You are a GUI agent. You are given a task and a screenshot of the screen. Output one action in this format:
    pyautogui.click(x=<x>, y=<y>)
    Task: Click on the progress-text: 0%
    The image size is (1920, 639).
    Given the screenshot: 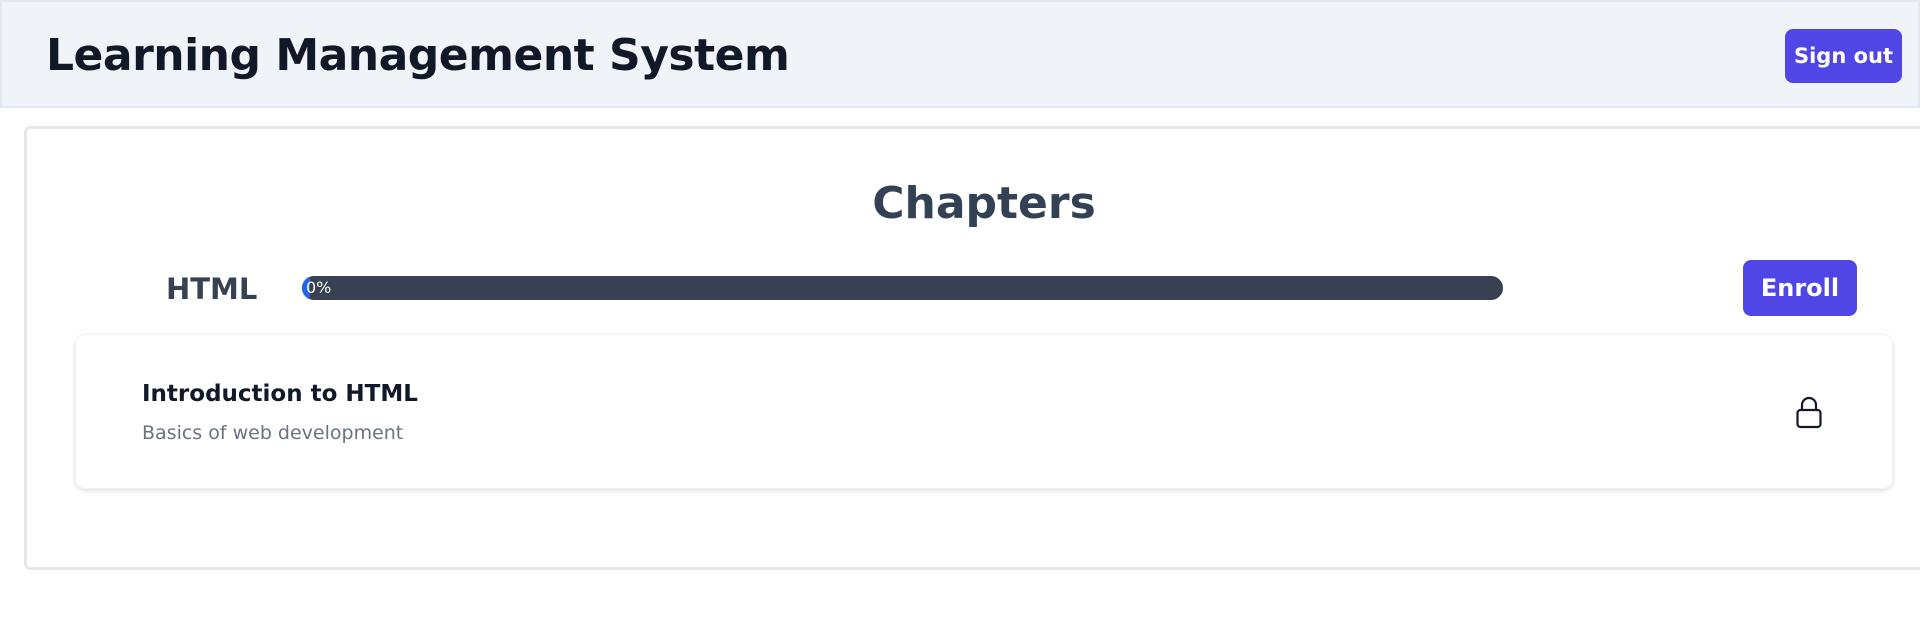 What is the action you would take?
    pyautogui.click(x=319, y=287)
    